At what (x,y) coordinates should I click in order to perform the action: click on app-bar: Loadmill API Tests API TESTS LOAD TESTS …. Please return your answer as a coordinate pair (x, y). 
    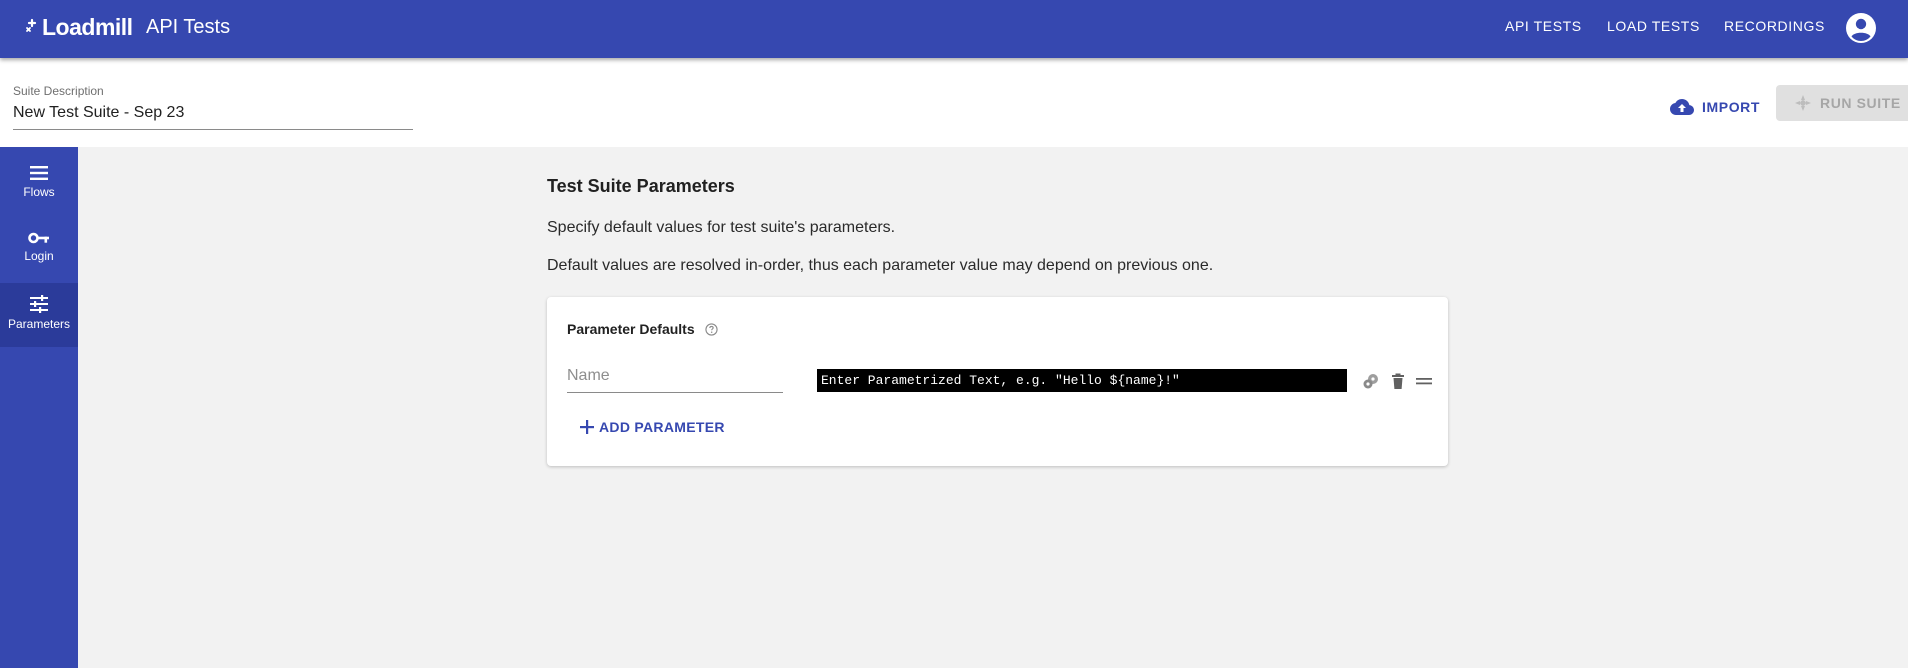
    Looking at the image, I should click on (954, 29).